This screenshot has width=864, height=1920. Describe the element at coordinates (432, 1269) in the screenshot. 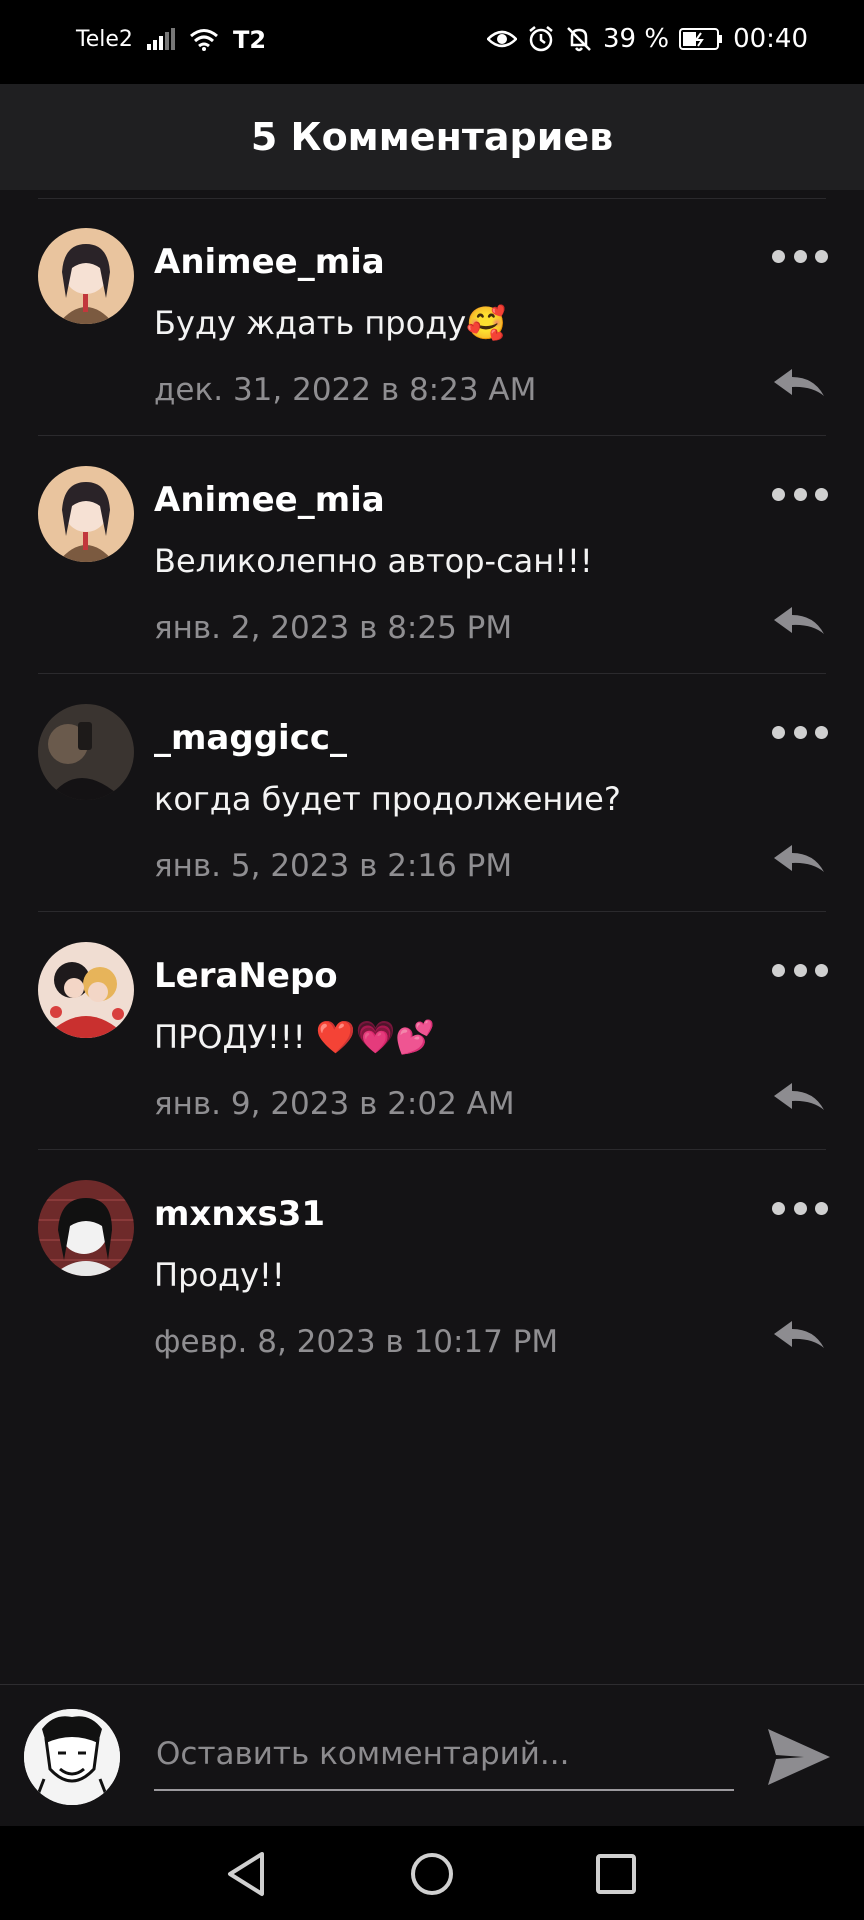

I see `comment-item: mxnxs31 Проду!! февр. 8, 2023 в 10:17 PM` at that location.